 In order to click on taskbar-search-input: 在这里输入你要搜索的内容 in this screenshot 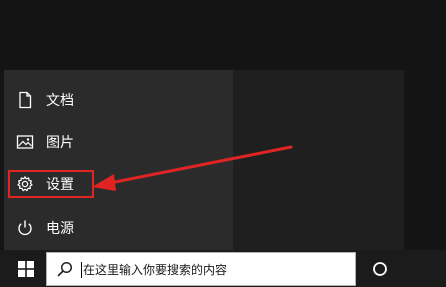, I will do `click(201, 269)`.